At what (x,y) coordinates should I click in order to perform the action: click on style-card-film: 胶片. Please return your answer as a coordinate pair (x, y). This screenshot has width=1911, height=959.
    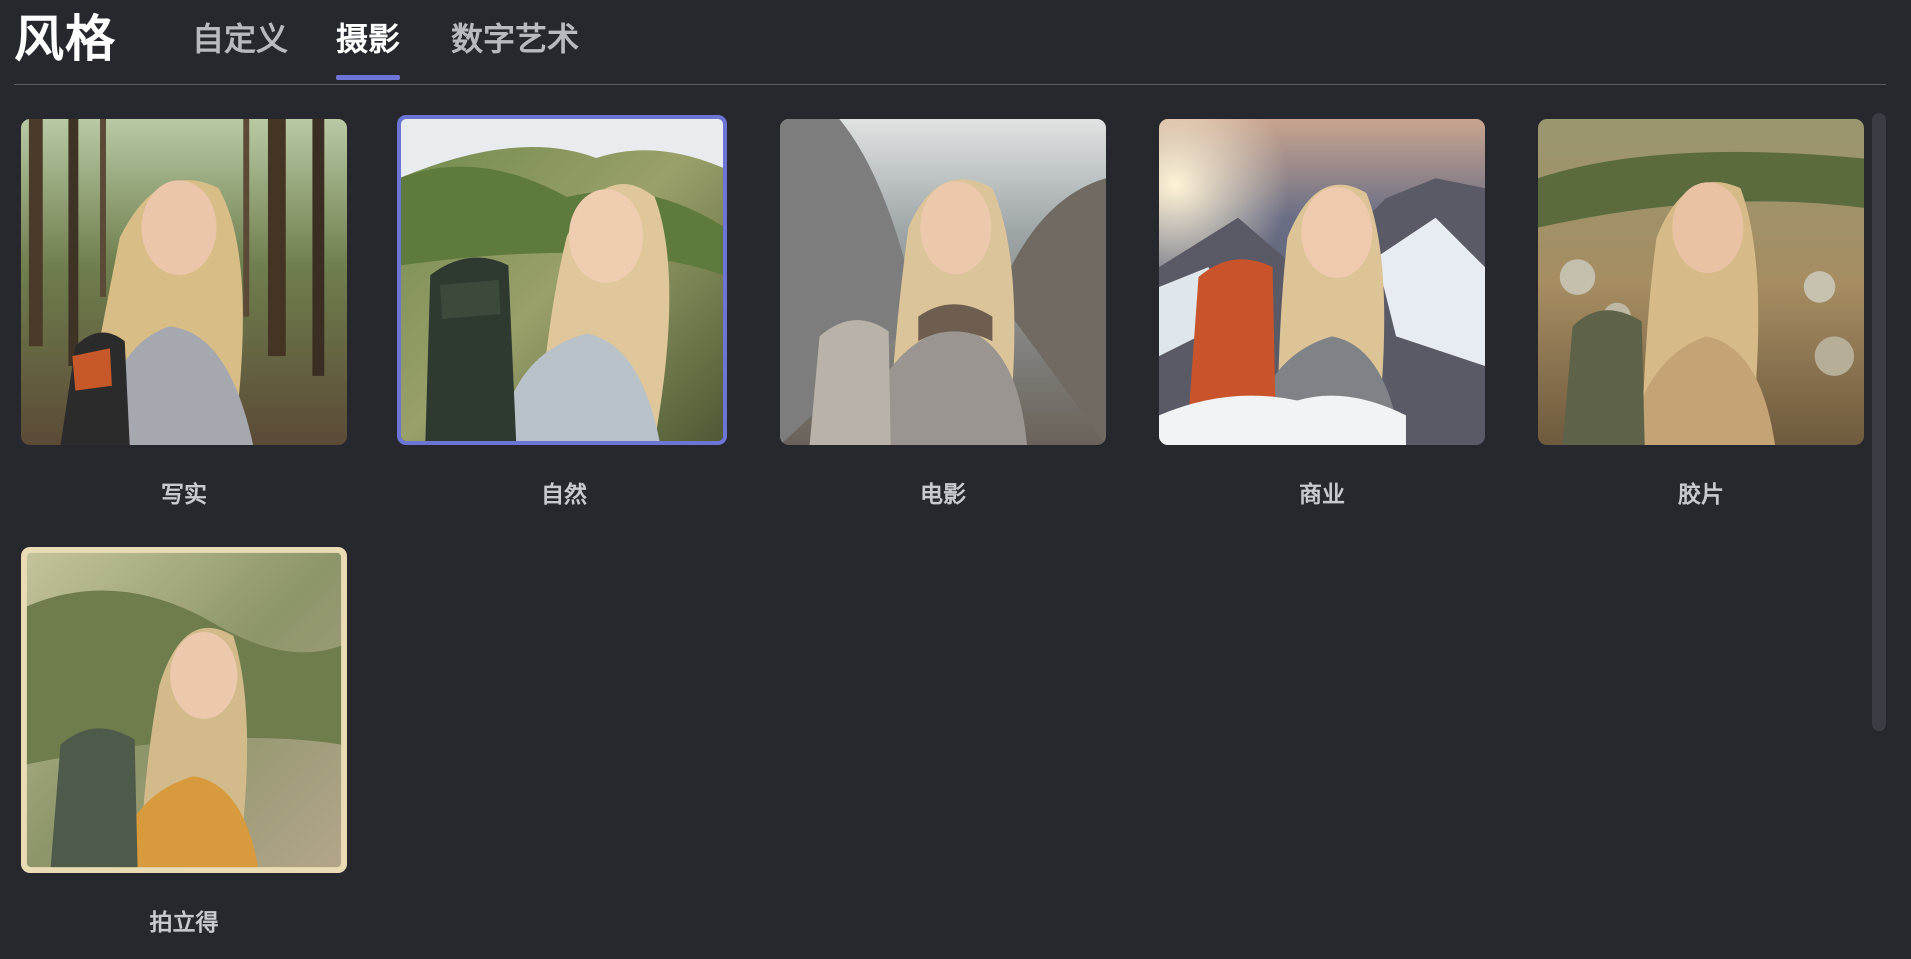
    Looking at the image, I should click on (1698, 323).